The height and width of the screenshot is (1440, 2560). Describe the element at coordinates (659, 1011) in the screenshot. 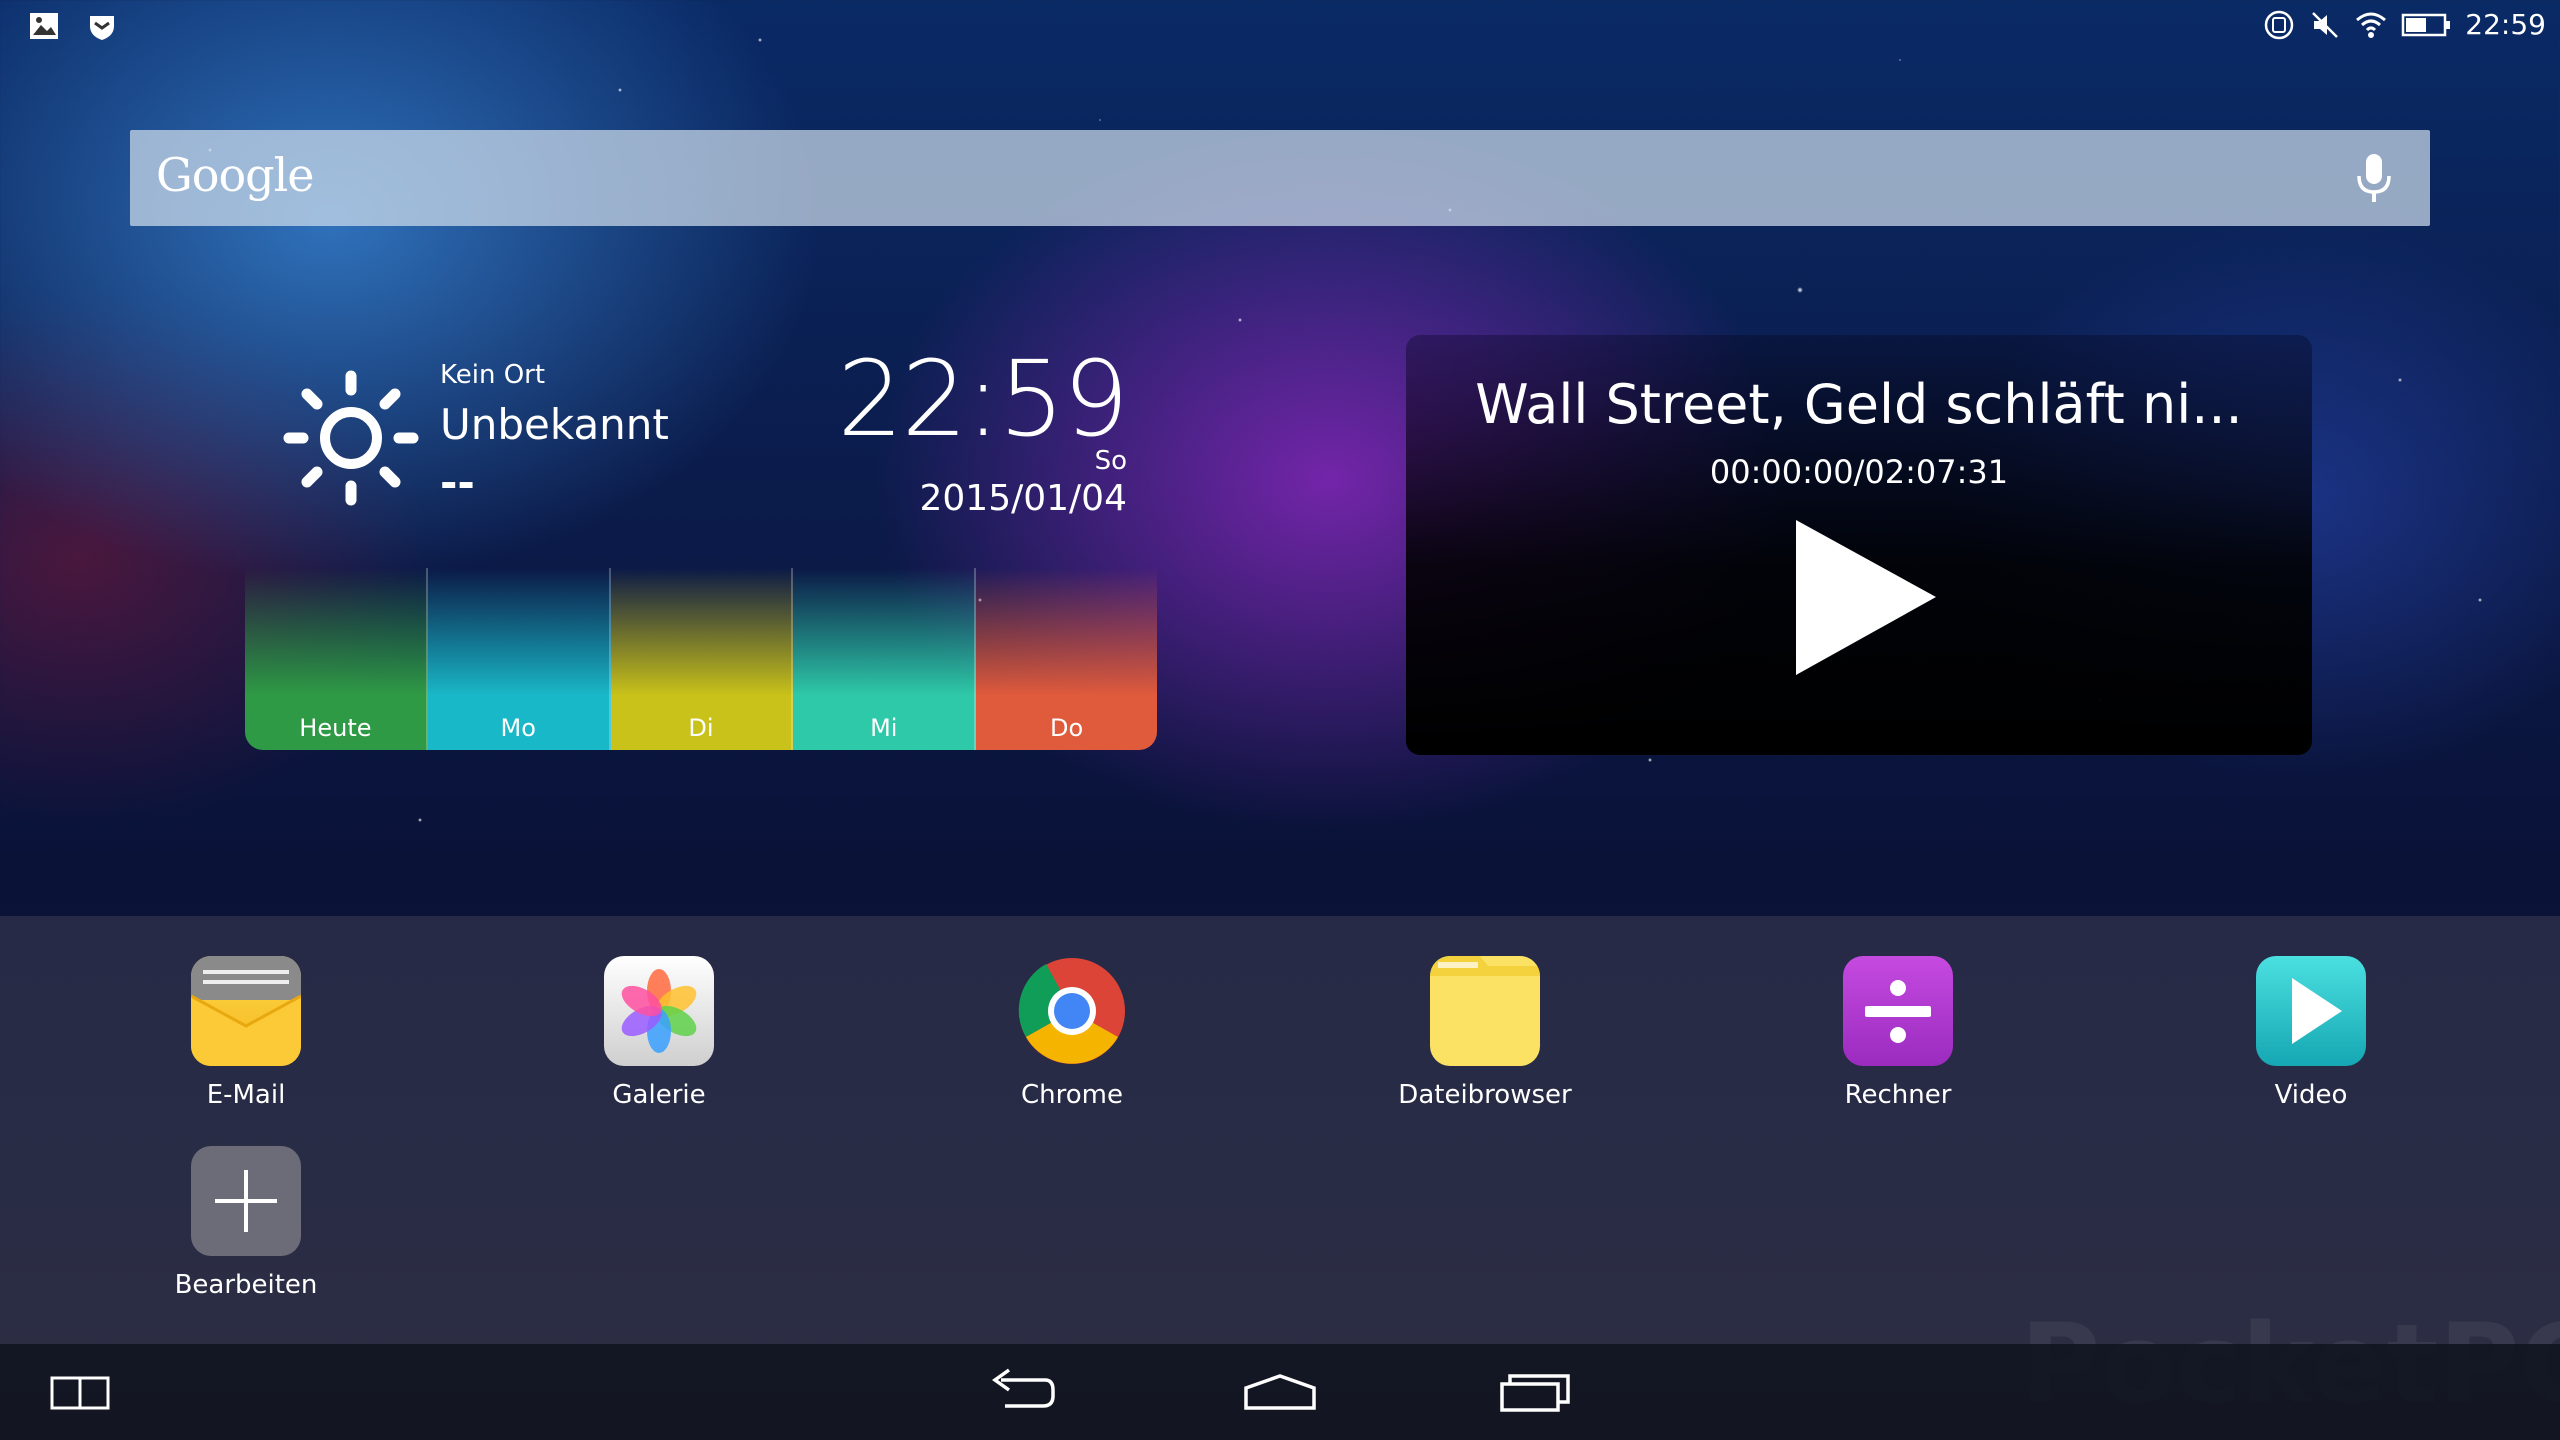

I see `gallery-icon` at that location.